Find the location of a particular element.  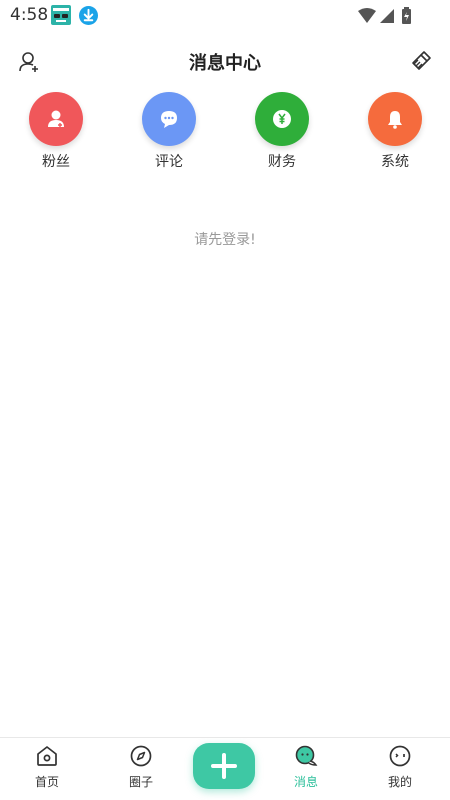

header: 消息中心 is located at coordinates (225, 61).